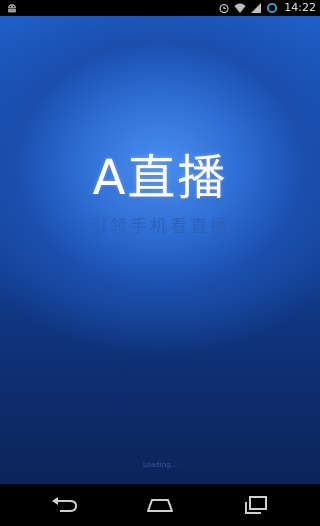  I want to click on status-clock: 14:22, so click(300, 7).